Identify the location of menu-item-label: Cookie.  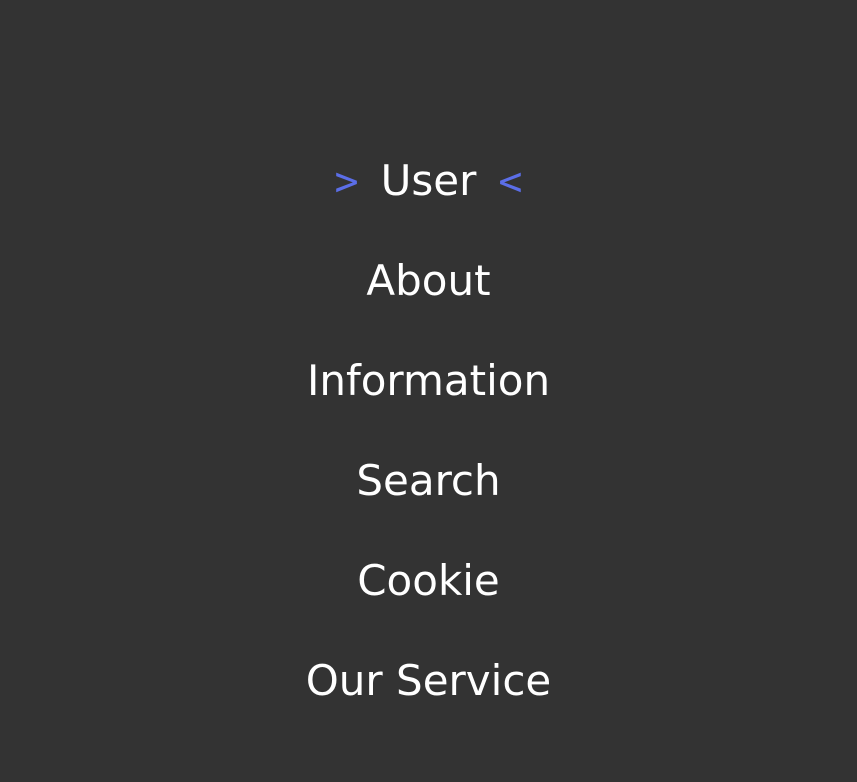
(428, 580).